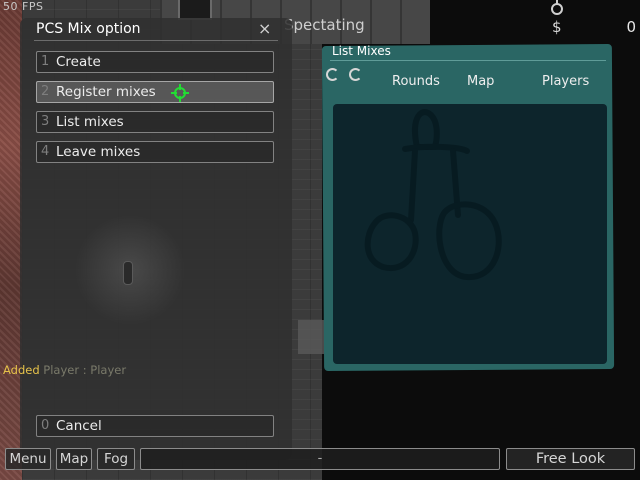  What do you see at coordinates (45, 151) in the screenshot?
I see `option-number: 4` at bounding box center [45, 151].